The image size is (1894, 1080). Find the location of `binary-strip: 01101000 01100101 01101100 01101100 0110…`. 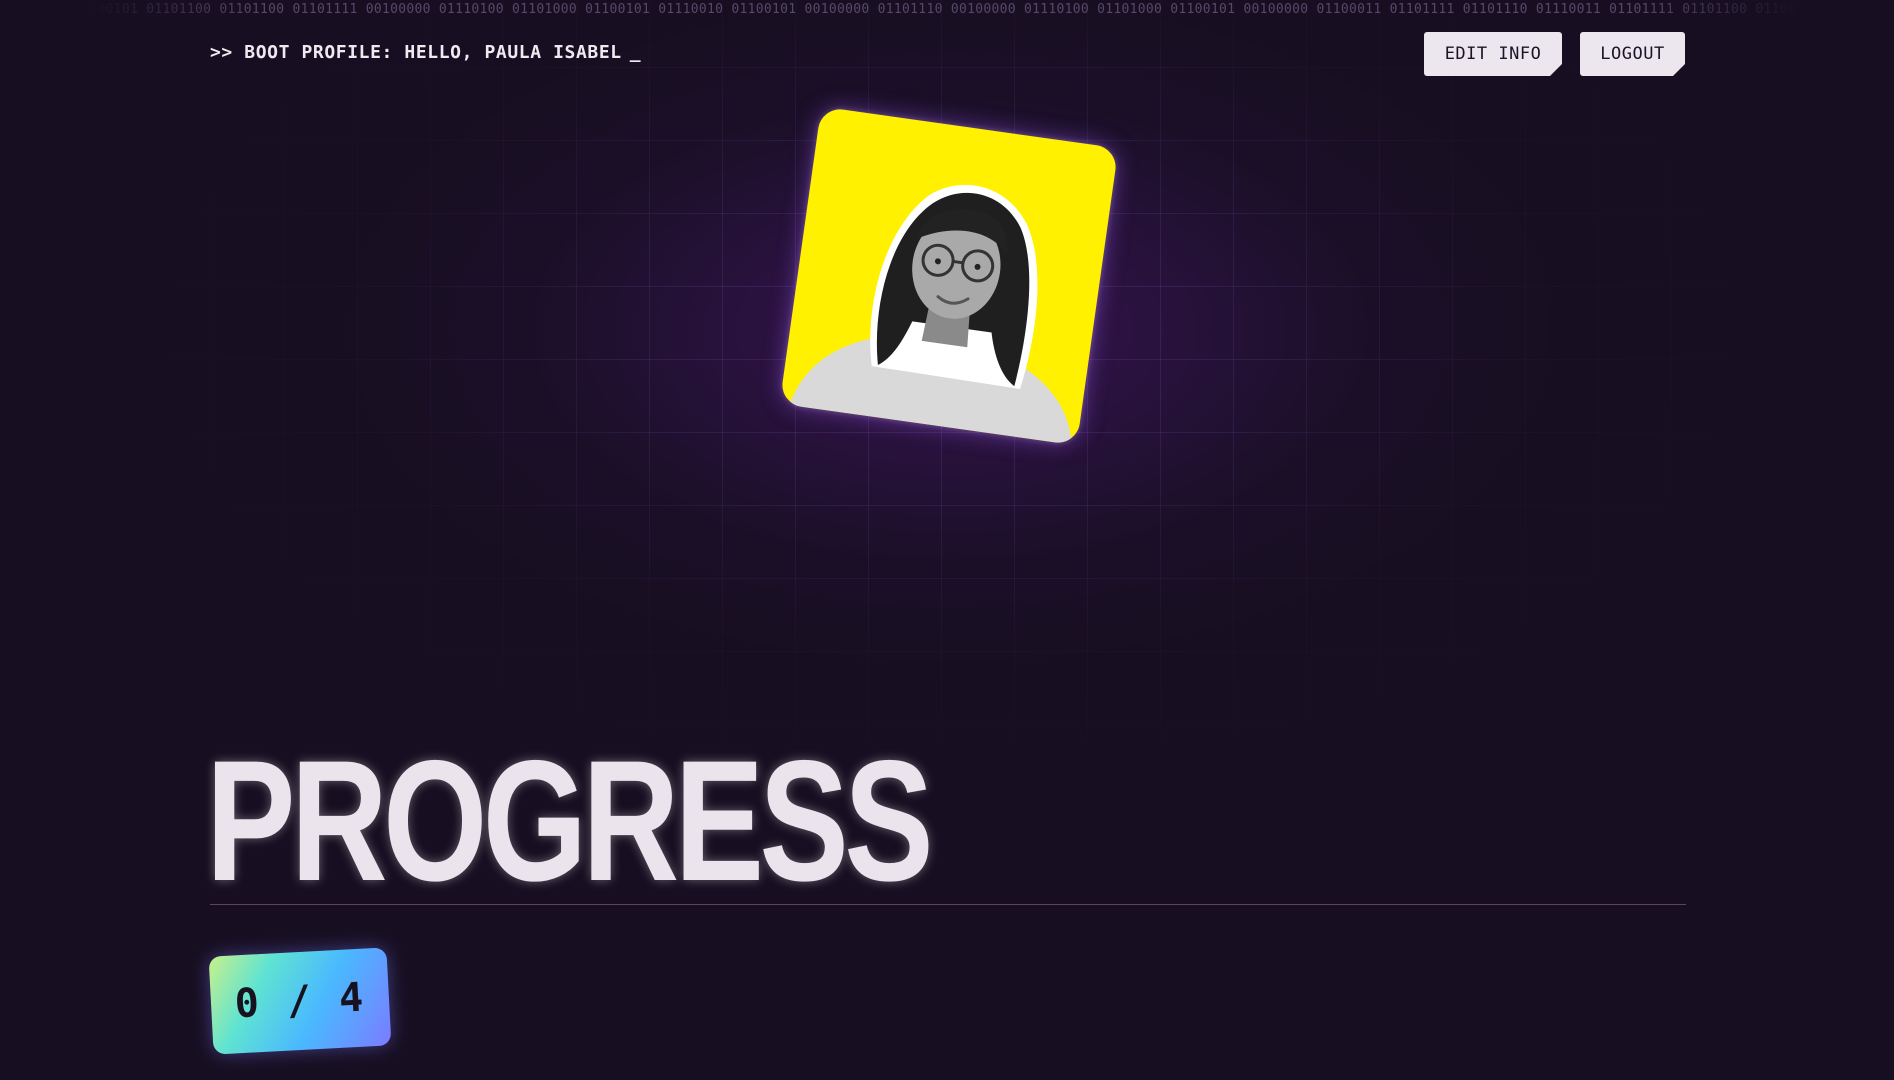

binary-strip: 01101000 01100101 01101100 01101100 0110… is located at coordinates (947, 9).